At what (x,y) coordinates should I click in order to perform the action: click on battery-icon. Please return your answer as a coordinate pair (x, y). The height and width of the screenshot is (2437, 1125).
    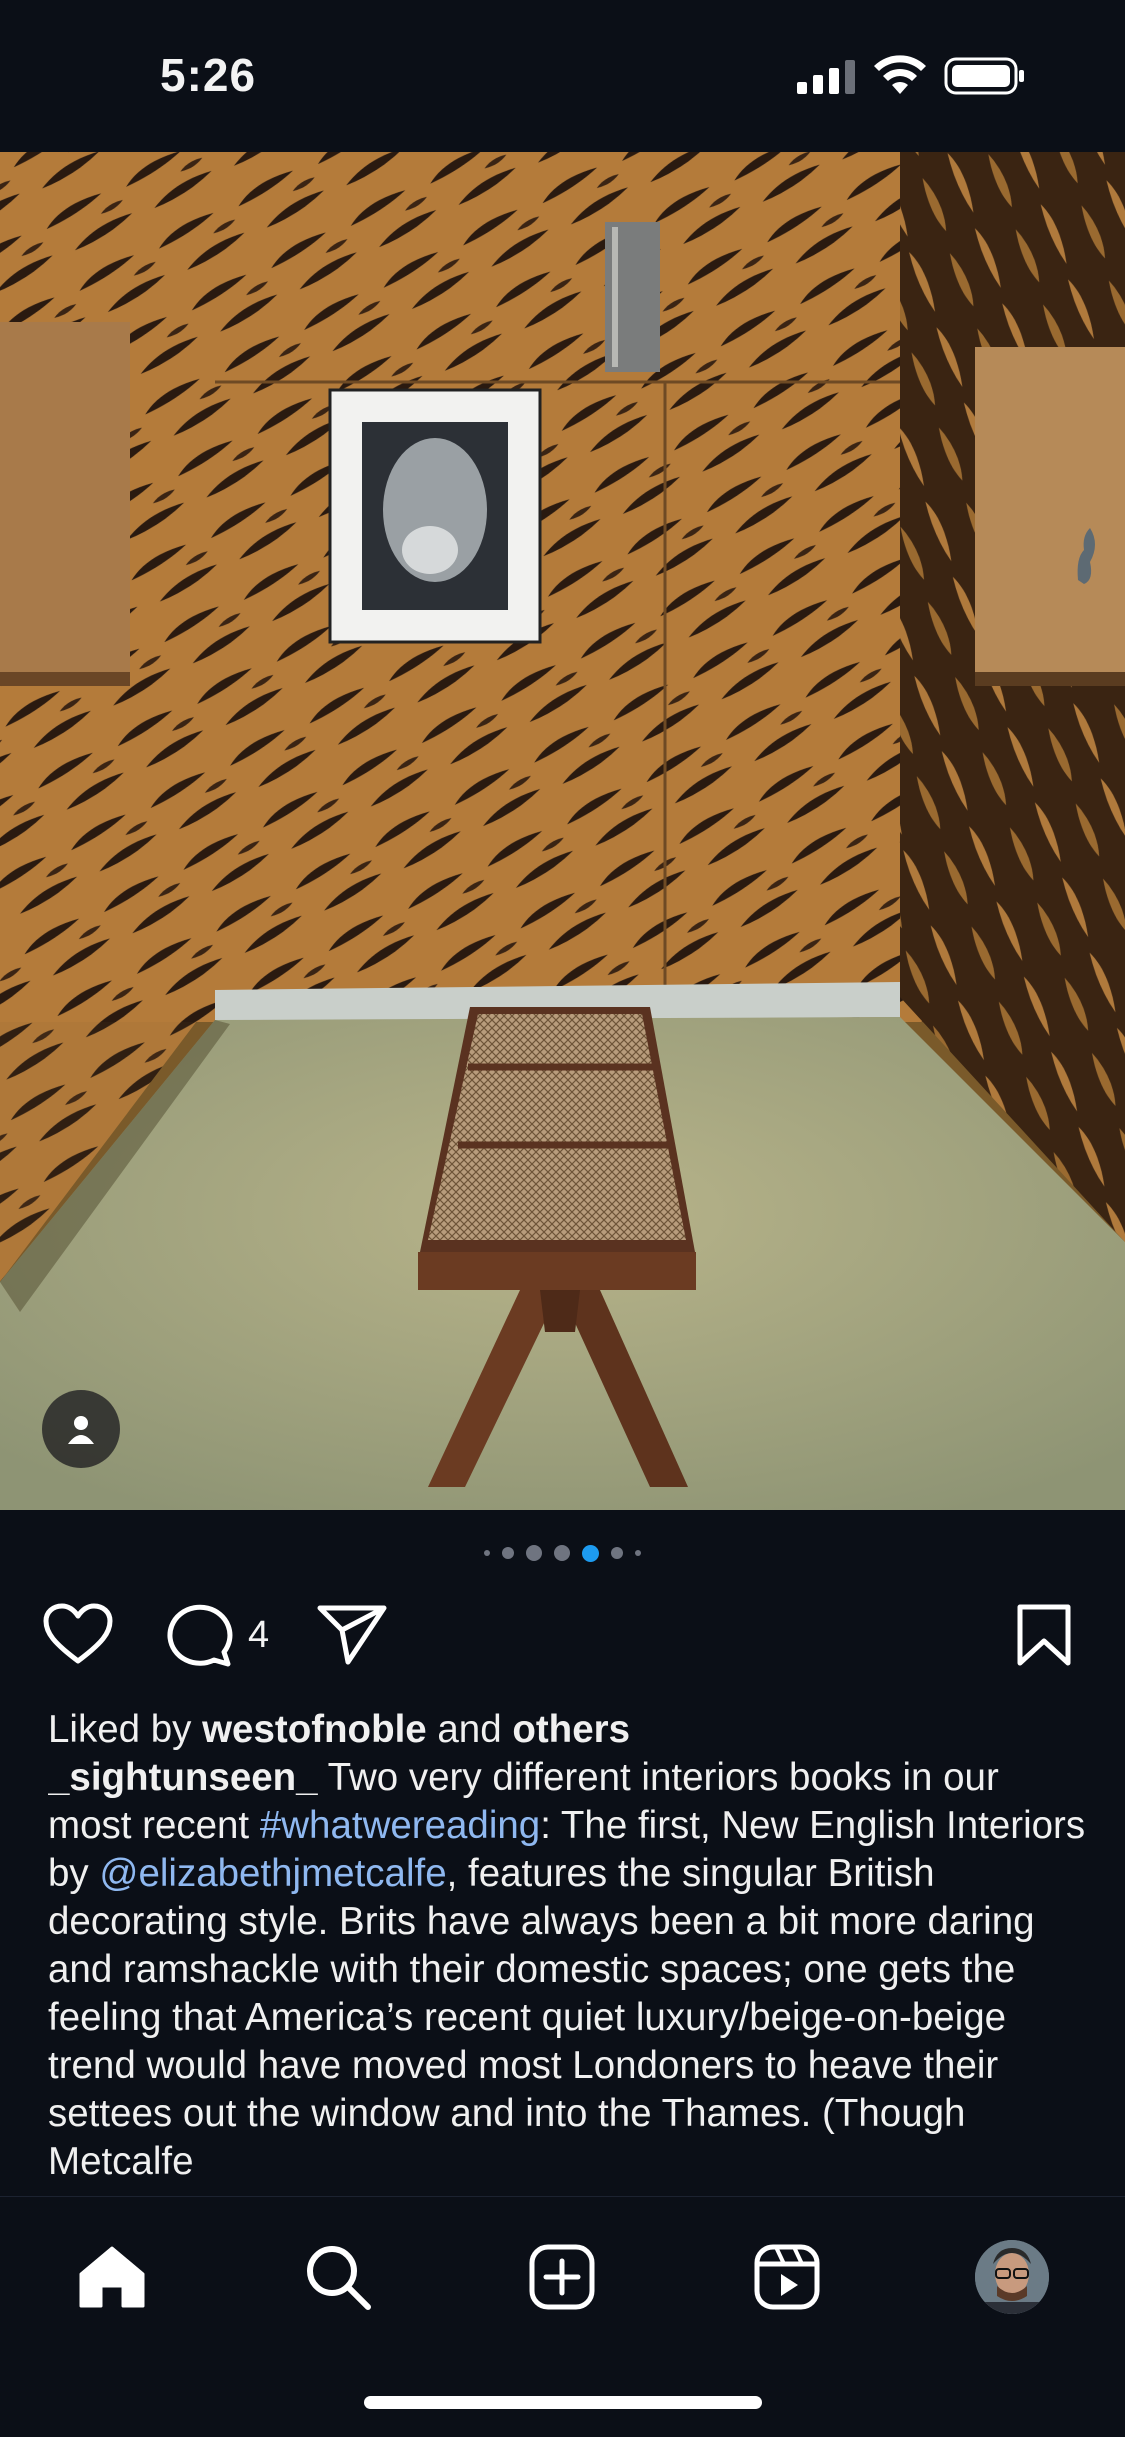
    Looking at the image, I should click on (984, 76).